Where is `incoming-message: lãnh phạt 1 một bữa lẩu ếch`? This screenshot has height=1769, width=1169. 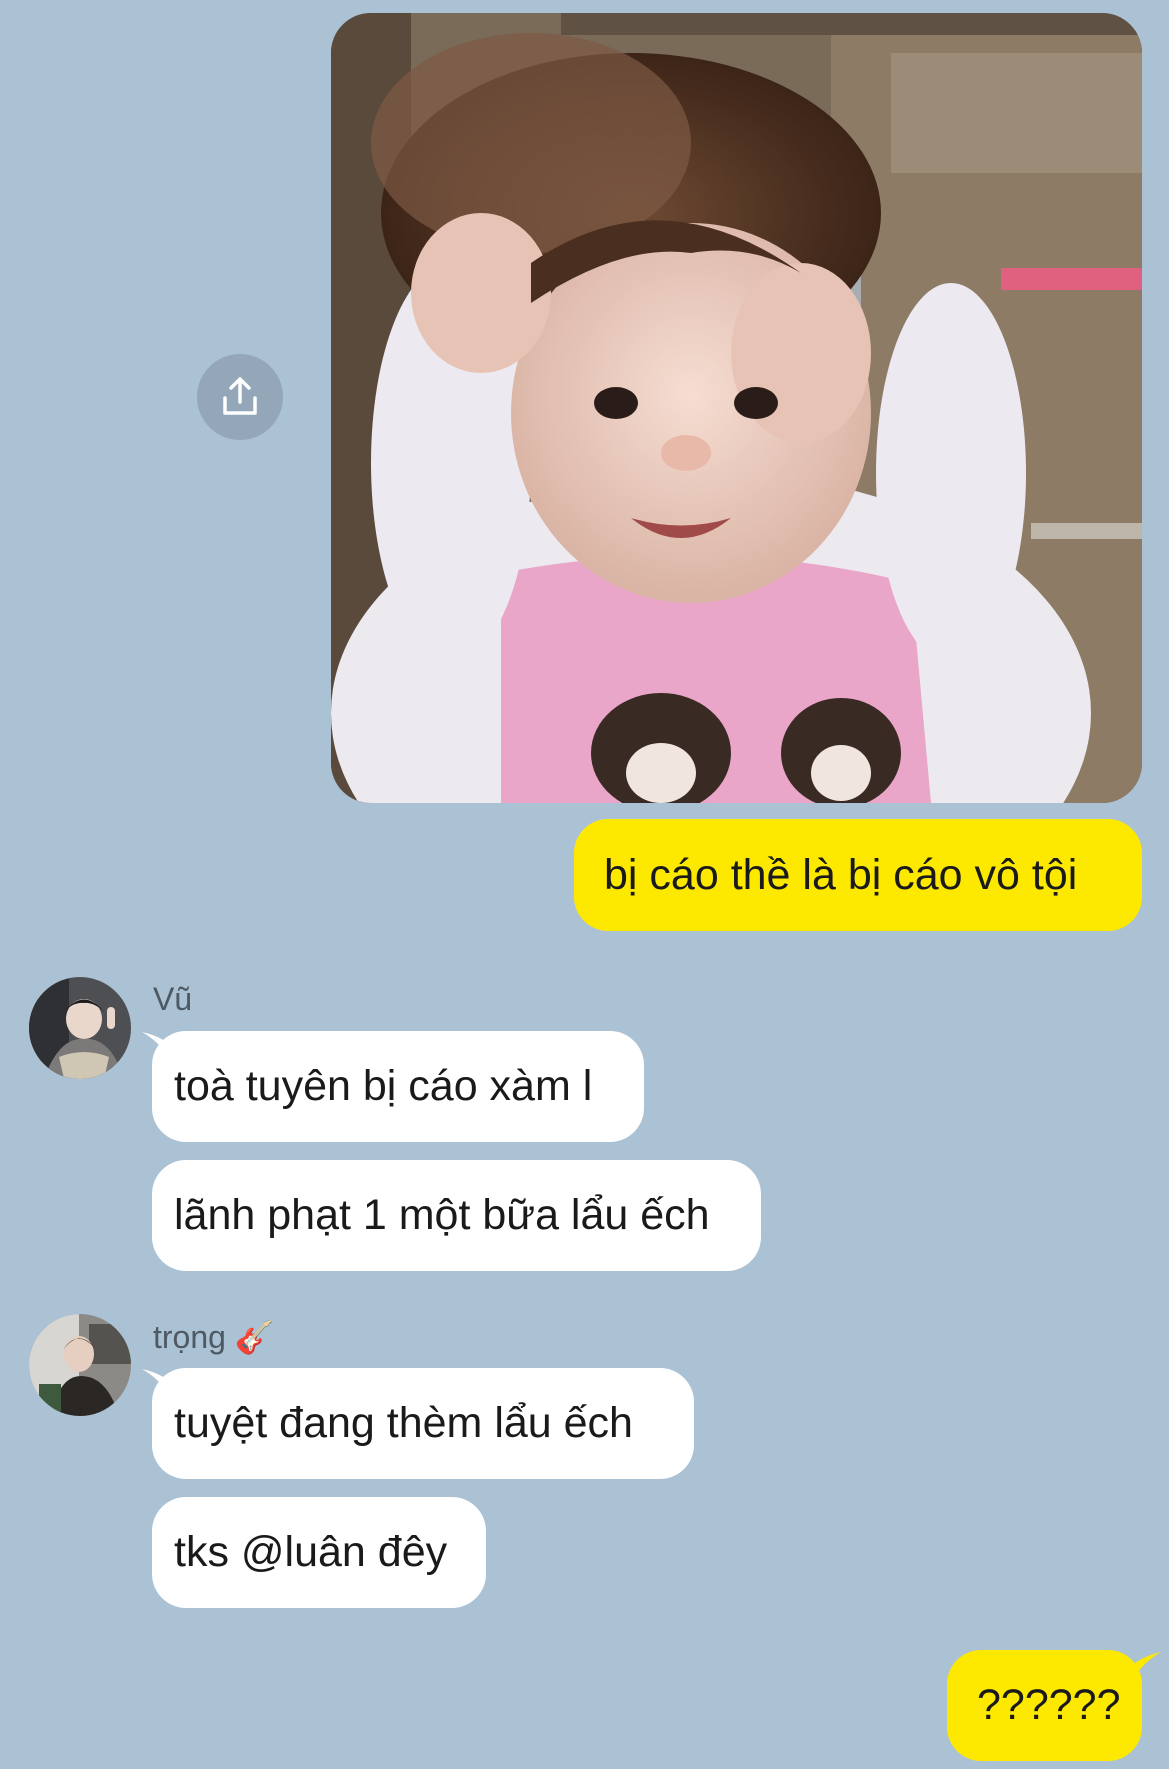 incoming-message: lãnh phạt 1 một bữa lẩu ếch is located at coordinates (456, 1215).